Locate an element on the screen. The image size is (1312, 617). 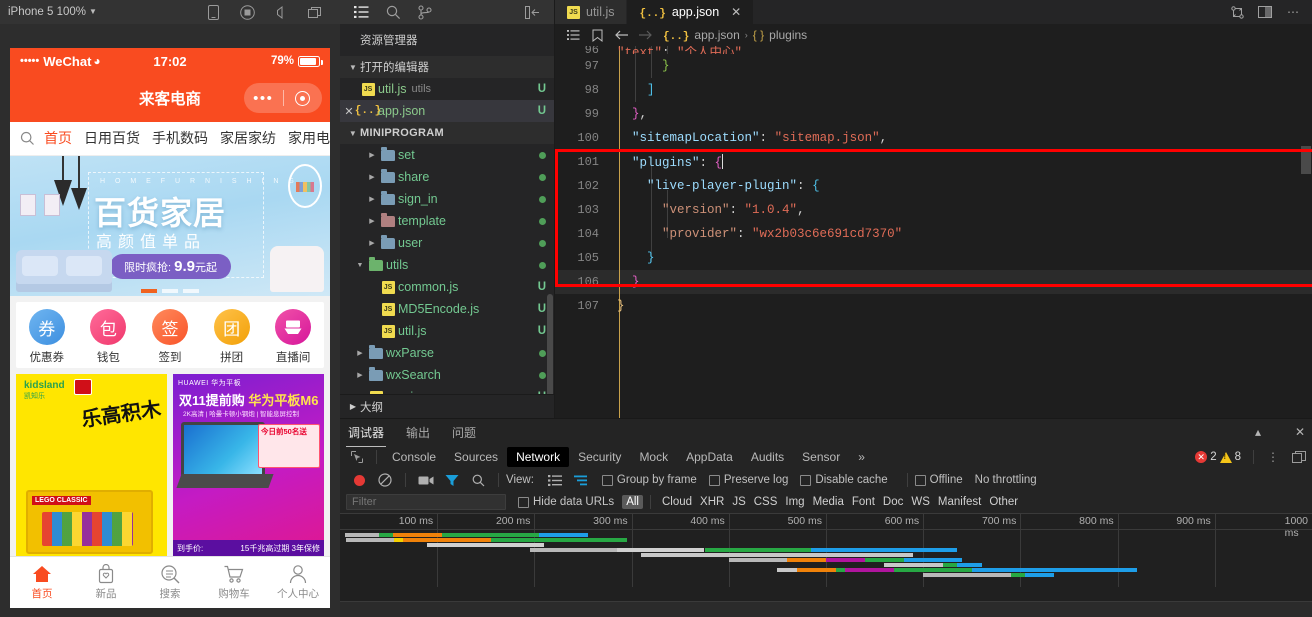
search-button is located at coordinates (478, 480).